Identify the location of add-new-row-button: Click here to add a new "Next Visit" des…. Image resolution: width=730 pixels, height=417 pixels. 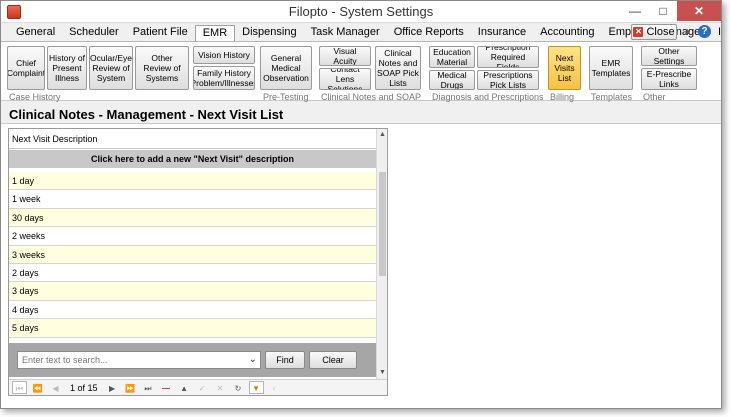
(192, 159).